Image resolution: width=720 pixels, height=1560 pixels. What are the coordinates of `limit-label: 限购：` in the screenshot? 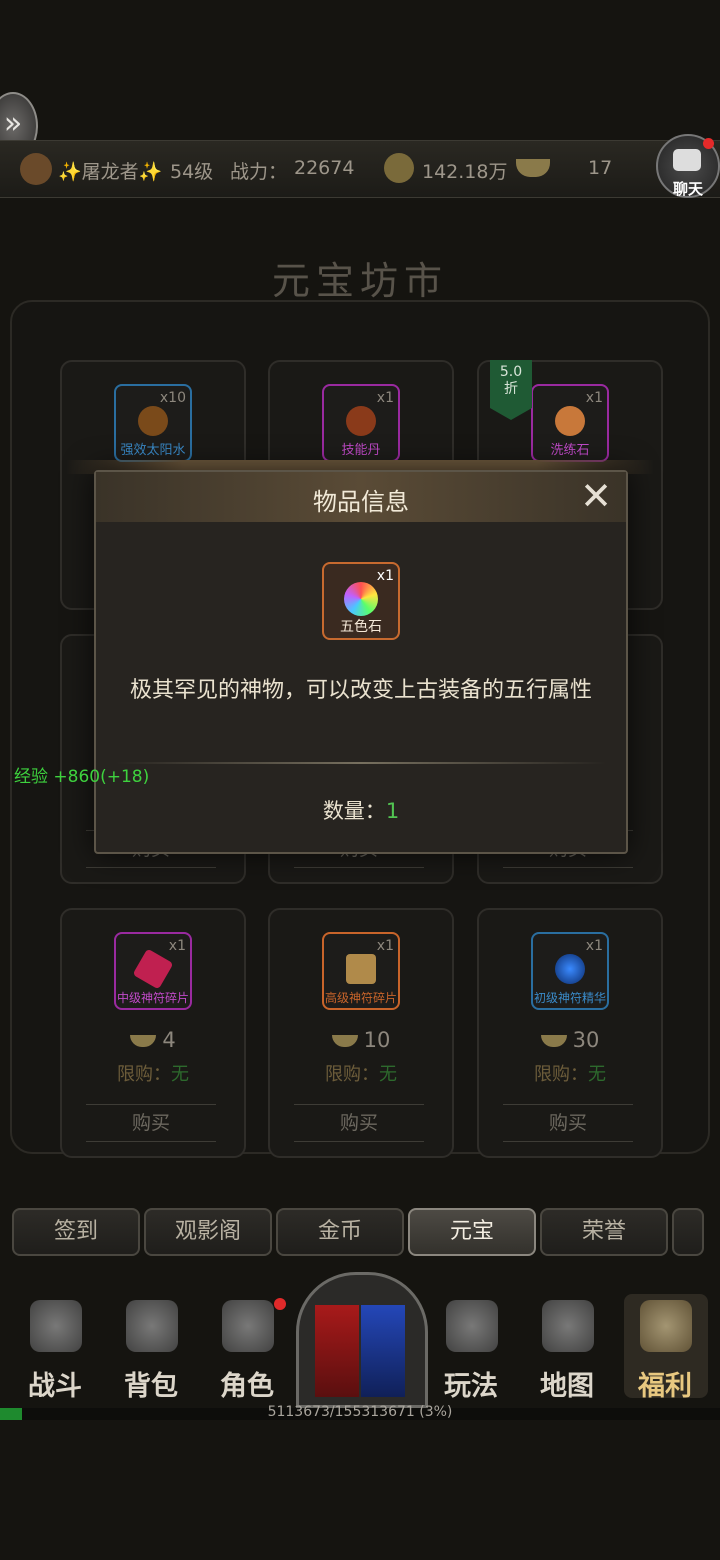 It's located at (144, 1074).